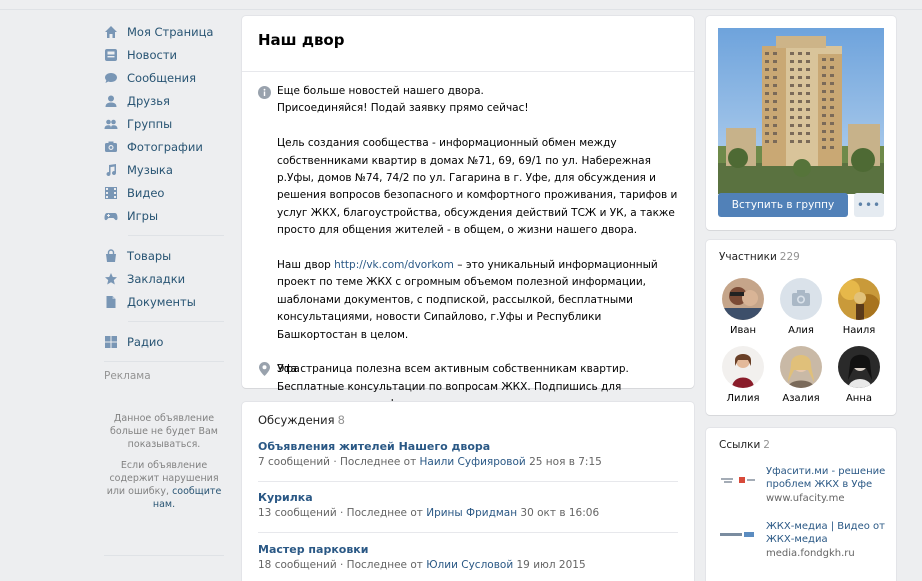  Describe the element at coordinates (306, 265) in the screenshot. I see `description-text: Наш двор` at that location.